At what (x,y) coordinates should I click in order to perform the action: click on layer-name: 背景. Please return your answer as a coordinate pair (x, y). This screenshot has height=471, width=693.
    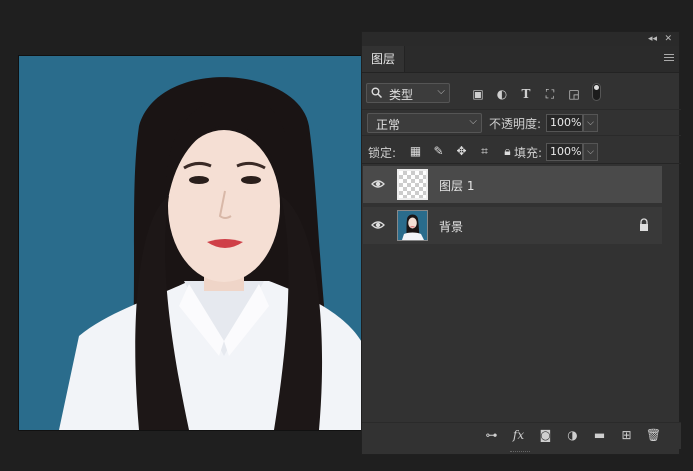
    Looking at the image, I should click on (451, 226).